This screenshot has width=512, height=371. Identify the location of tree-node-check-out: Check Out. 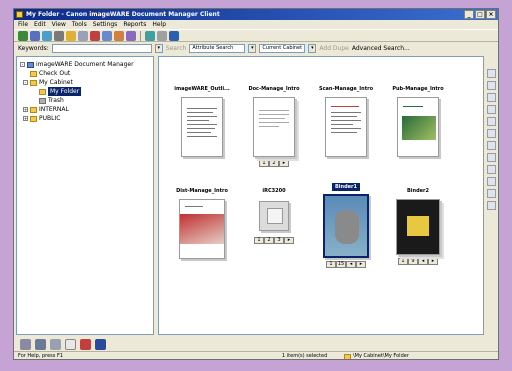
(85, 73).